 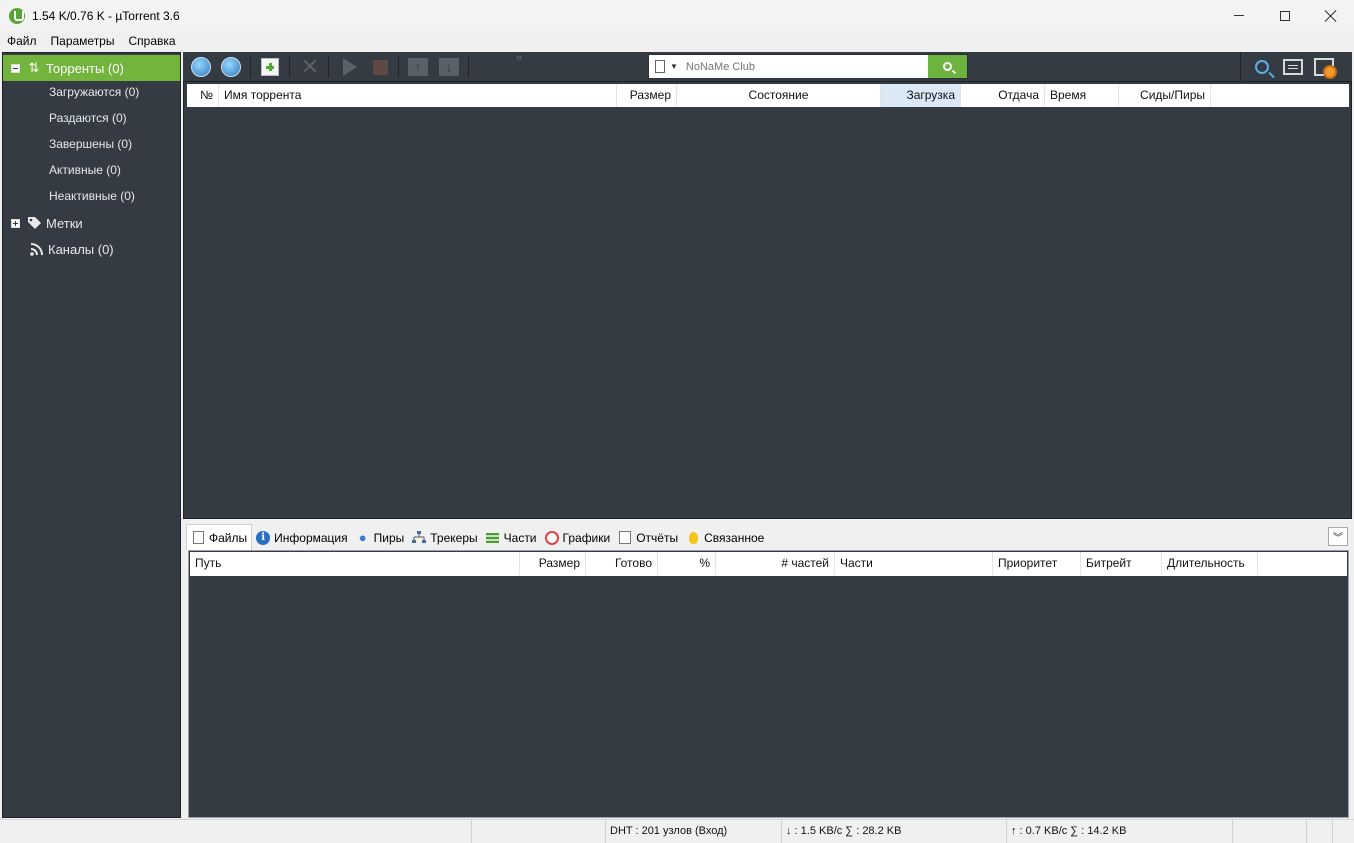 I want to click on maximize-button, so click(x=1285, y=15).